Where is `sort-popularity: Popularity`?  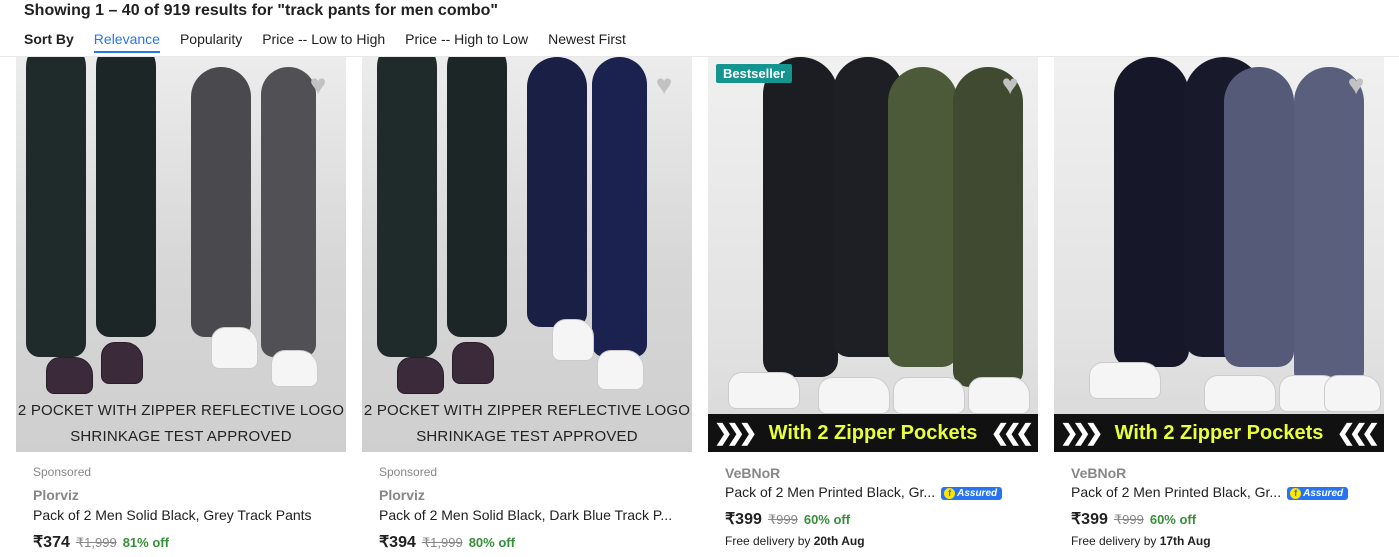
sort-popularity: Popularity is located at coordinates (211, 41).